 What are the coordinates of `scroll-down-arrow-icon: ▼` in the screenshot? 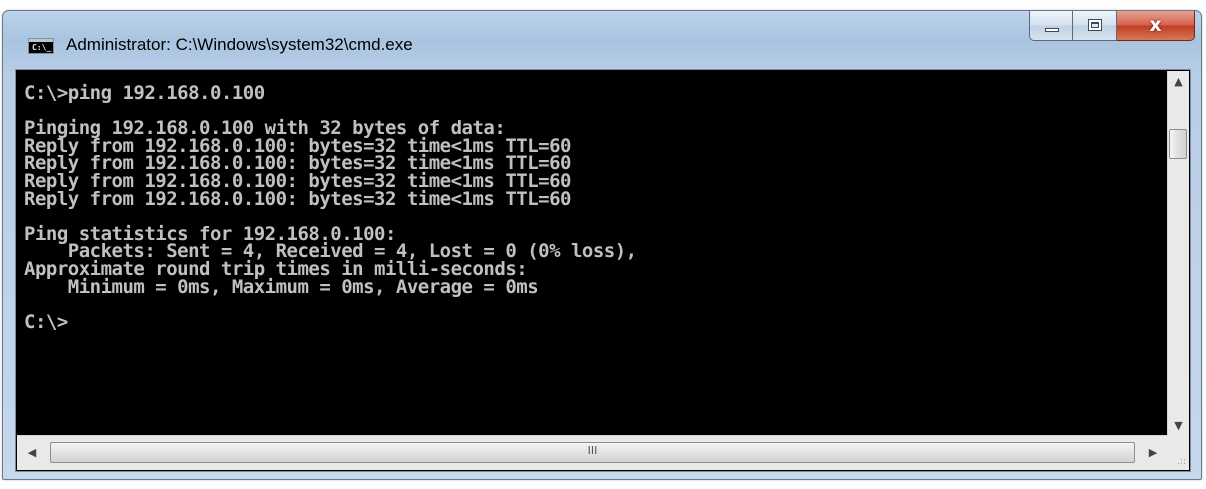 It's located at (1178, 425).